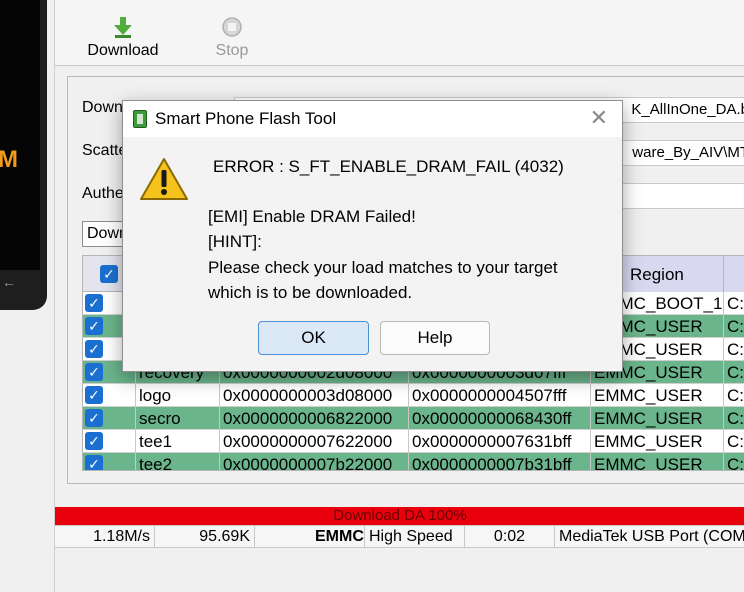  I want to click on phone-screen, so click(20, 135).